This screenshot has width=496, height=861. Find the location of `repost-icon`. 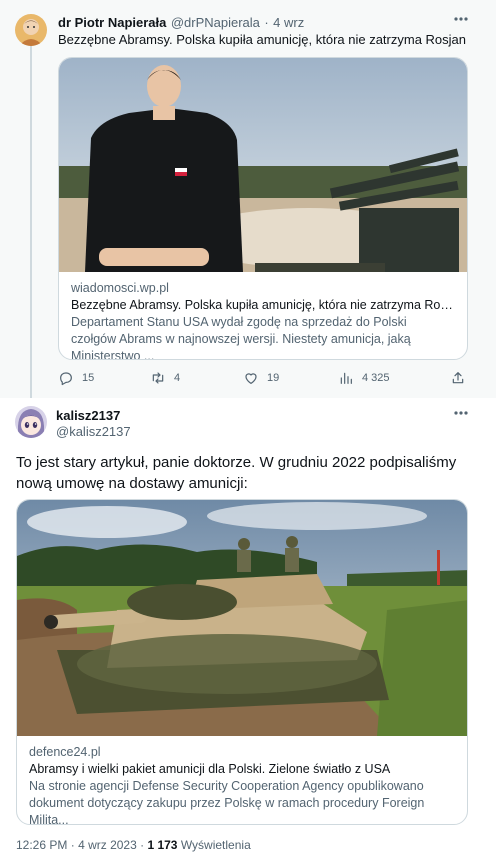

repost-icon is located at coordinates (158, 378).